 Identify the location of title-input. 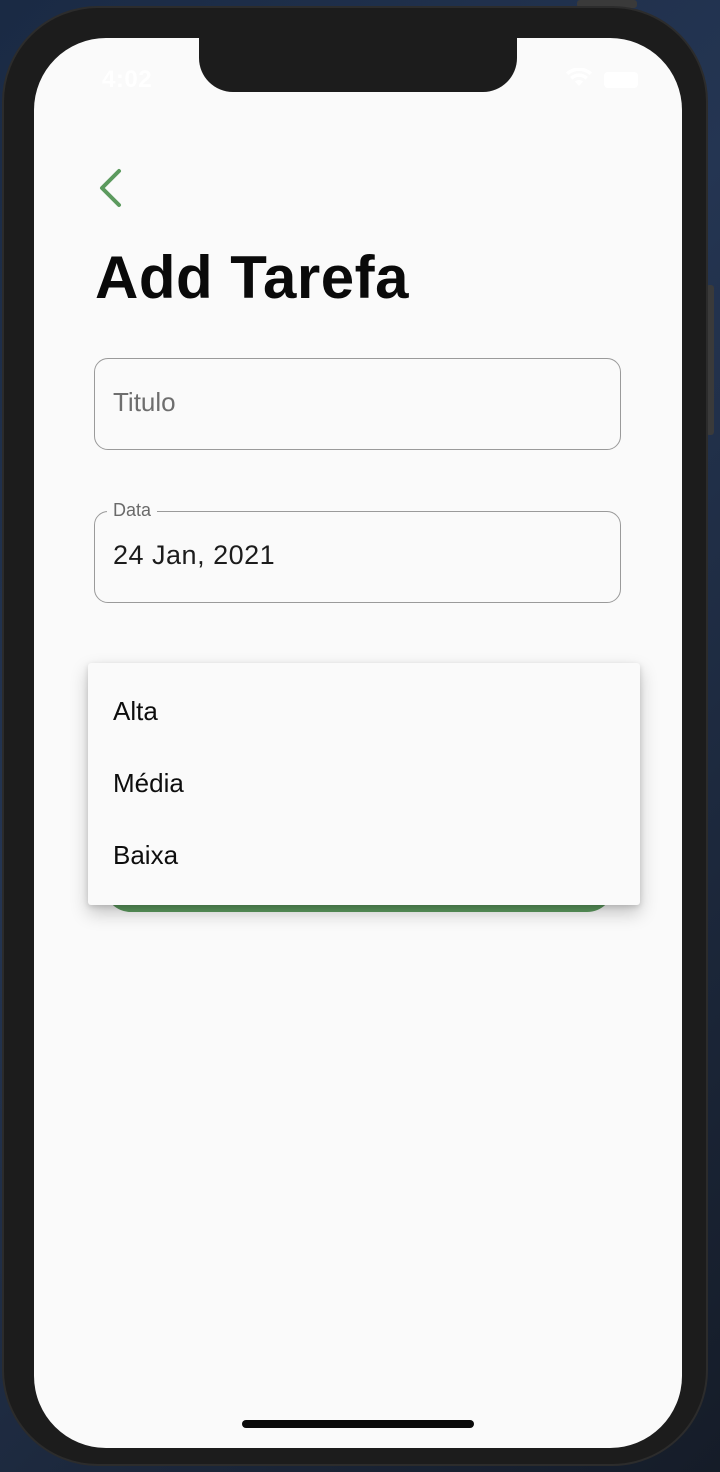
(353, 402).